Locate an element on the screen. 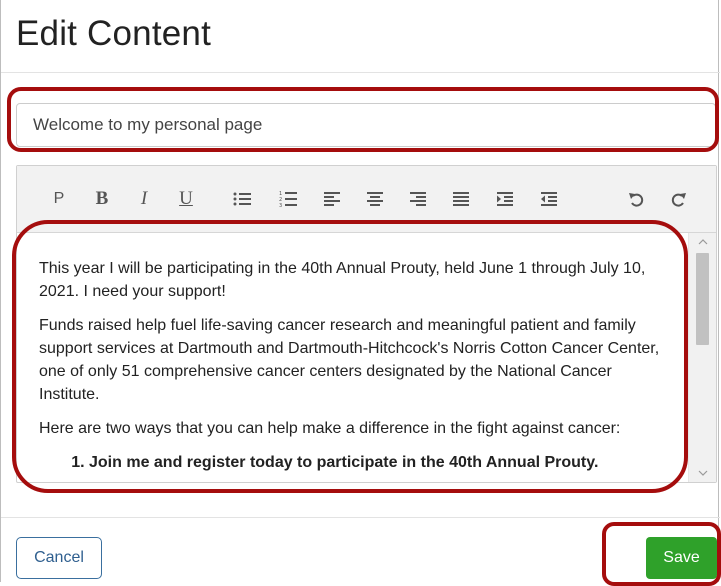 The width and height of the screenshot is (721, 586). footer-divider is located at coordinates (360, 517).